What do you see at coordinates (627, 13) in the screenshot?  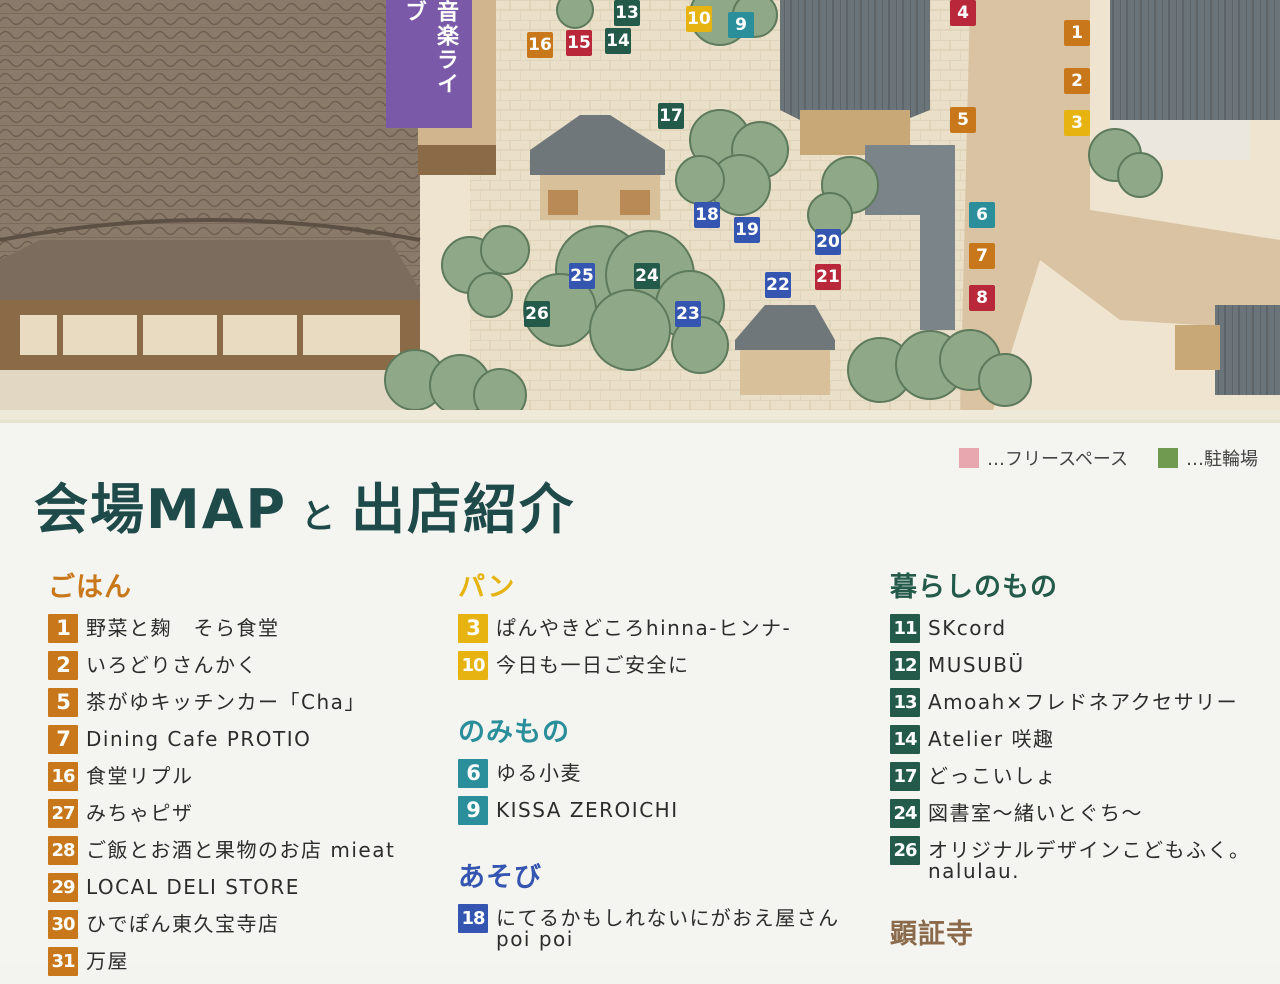 I see `map-marker-13: 13` at bounding box center [627, 13].